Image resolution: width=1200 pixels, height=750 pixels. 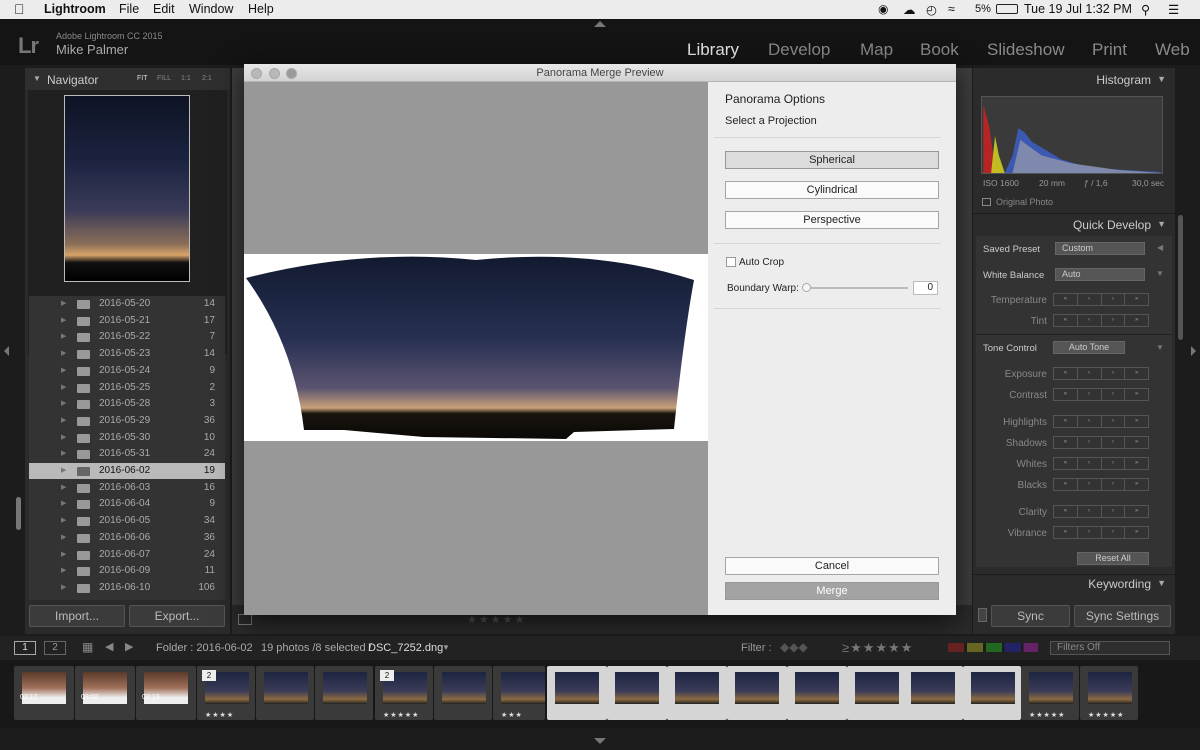 I want to click on auto-tone-button: Auto Tone, so click(x=1089, y=347).